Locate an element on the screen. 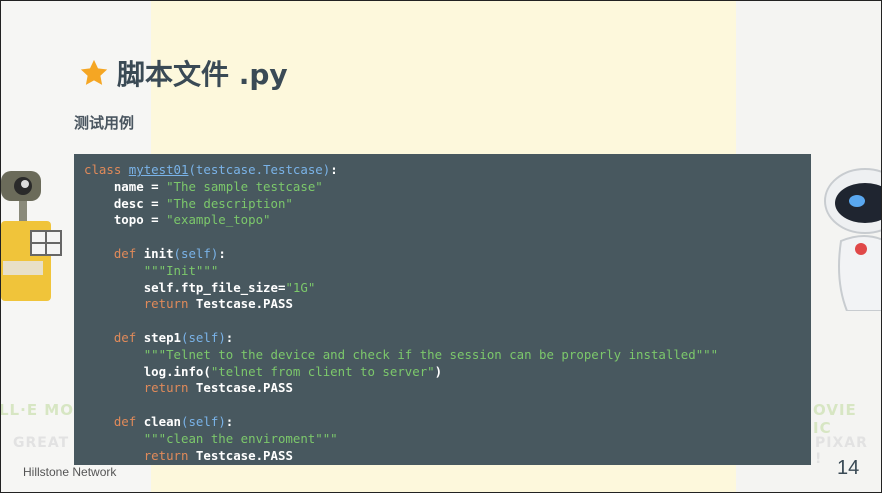 Image resolution: width=884 pixels, height=495 pixels. code-string: "The sample testcase" is located at coordinates (244, 186).